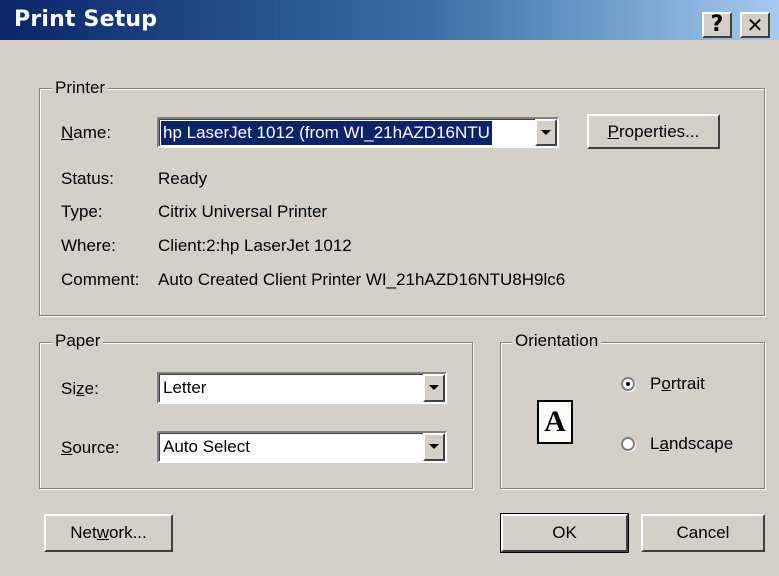 The width and height of the screenshot is (779, 576). Describe the element at coordinates (78, 341) in the screenshot. I see `paper-group-legend: Paper` at that location.